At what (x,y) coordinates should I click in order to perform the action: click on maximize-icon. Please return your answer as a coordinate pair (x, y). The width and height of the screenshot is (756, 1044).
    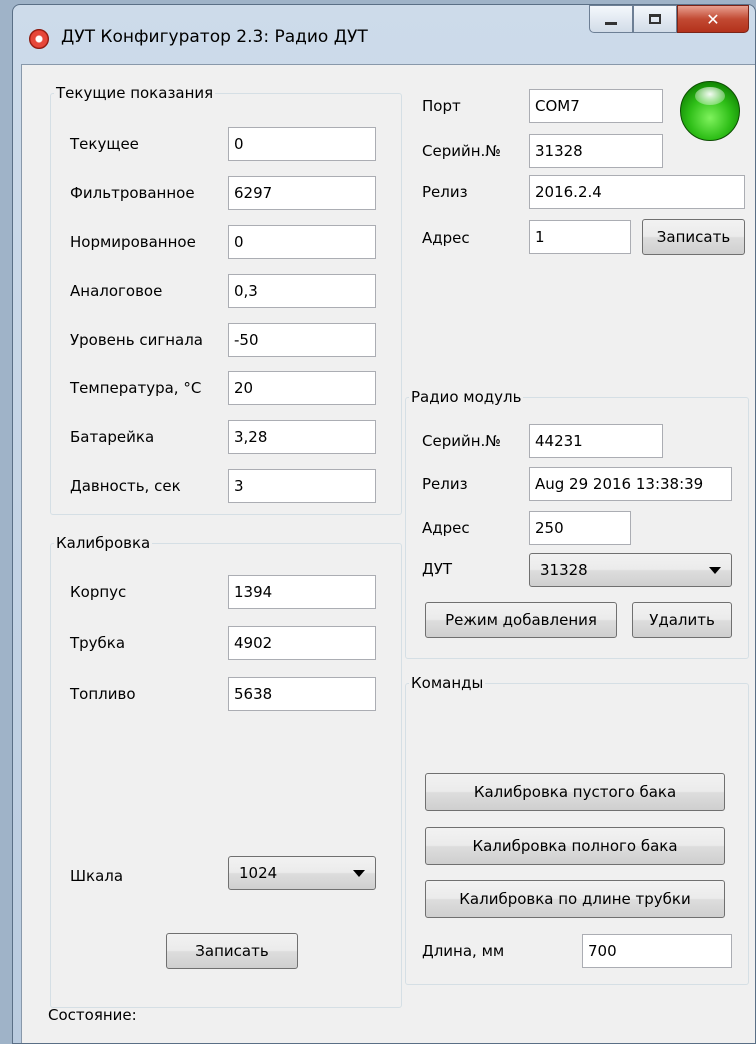
    Looking at the image, I should click on (655, 19).